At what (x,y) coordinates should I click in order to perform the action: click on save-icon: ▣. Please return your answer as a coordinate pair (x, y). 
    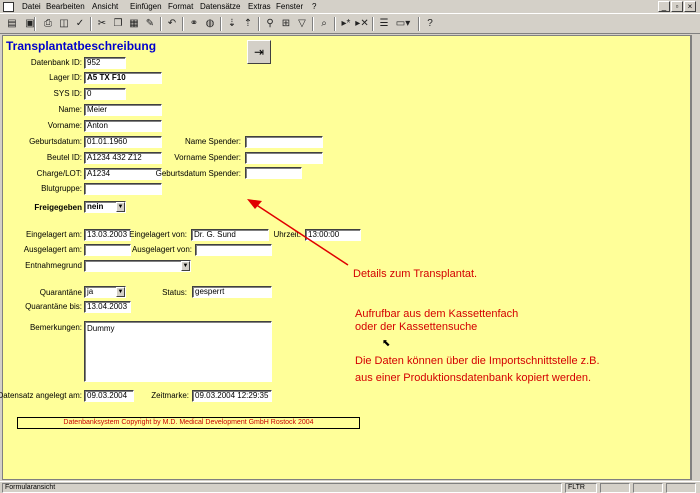
    Looking at the image, I should click on (30, 23).